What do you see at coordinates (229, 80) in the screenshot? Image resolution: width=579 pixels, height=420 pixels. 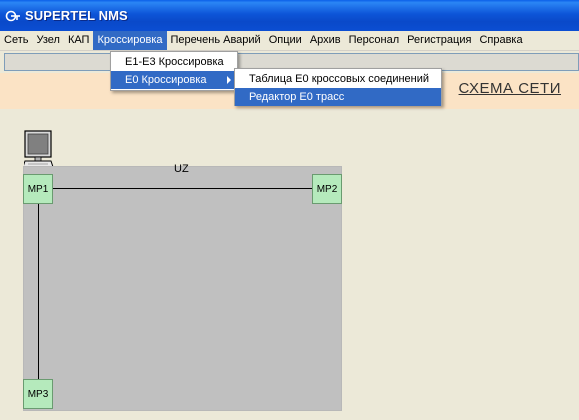 I see `submenu-arrow-icon` at bounding box center [229, 80].